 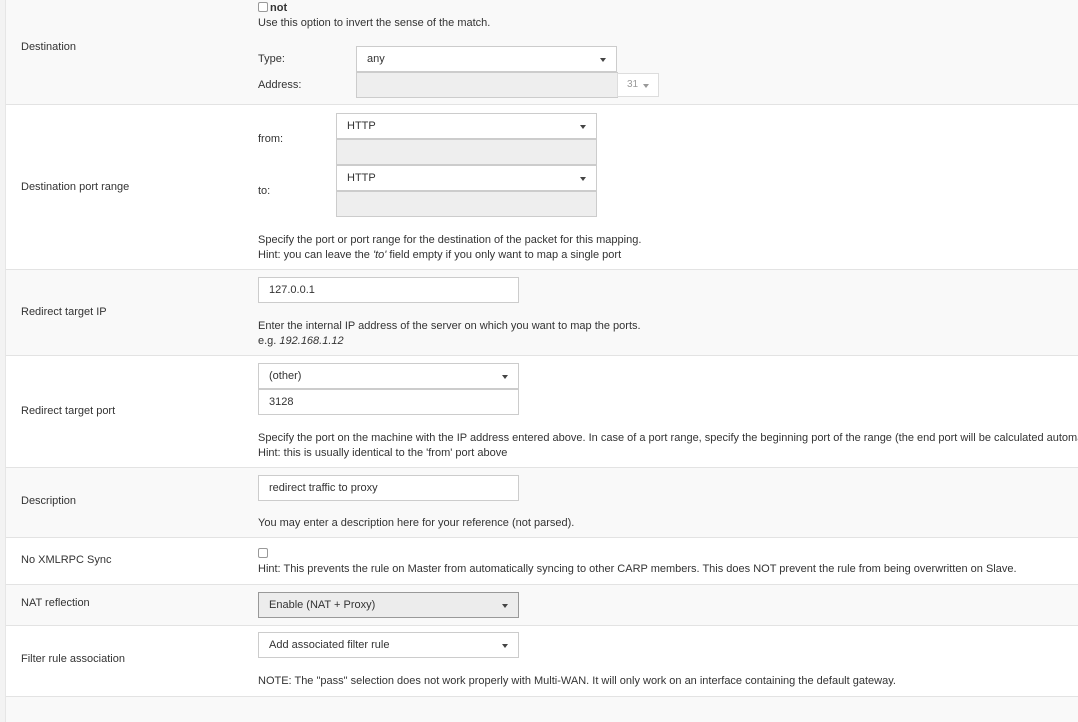 What do you see at coordinates (73, 659) in the screenshot?
I see `filter-rule-label: Filter rule association` at bounding box center [73, 659].